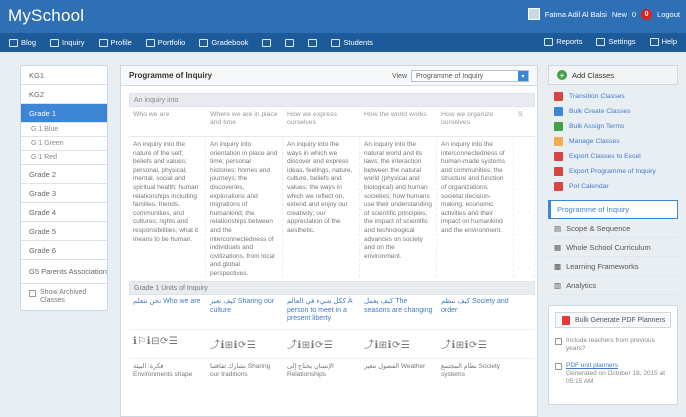 The height and width of the screenshot is (417, 686). Describe the element at coordinates (524, 374) in the screenshot. I see `unit-description` at that location.